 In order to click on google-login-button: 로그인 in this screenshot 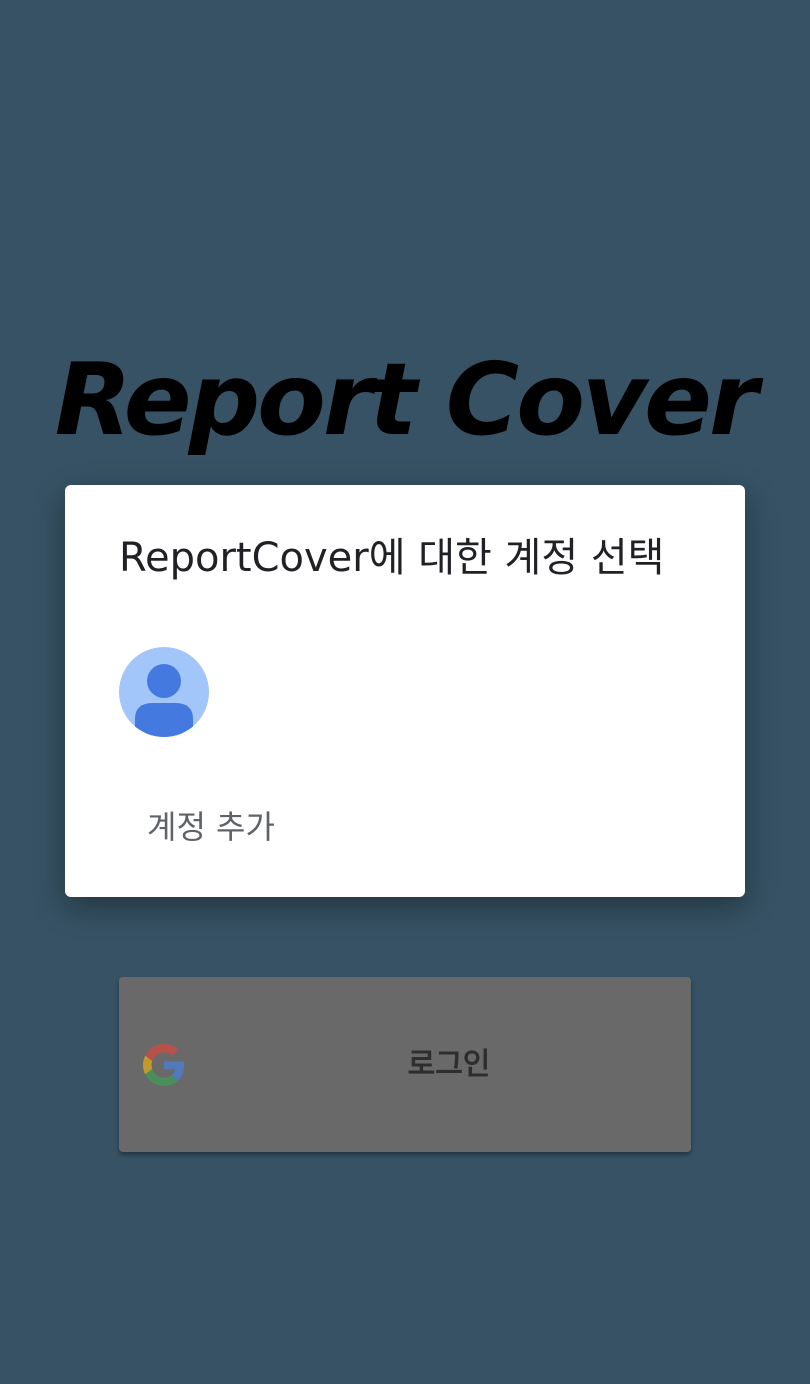, I will do `click(405, 1064)`.